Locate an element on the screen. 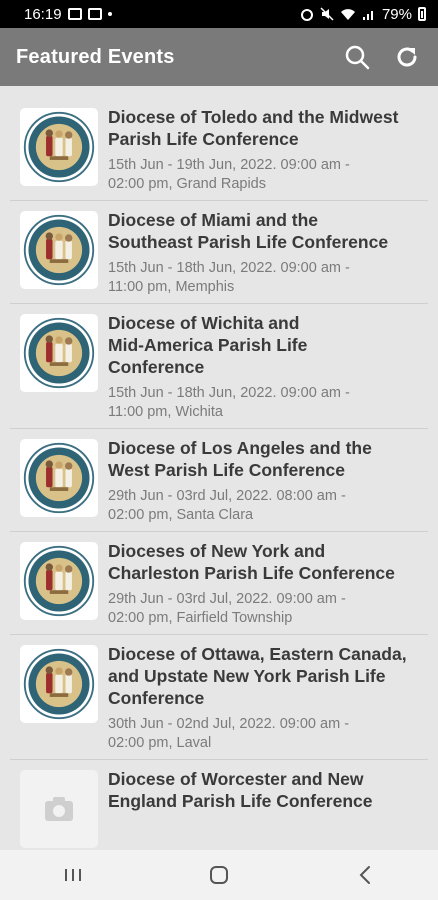  status-right: 79% is located at coordinates (363, 14).